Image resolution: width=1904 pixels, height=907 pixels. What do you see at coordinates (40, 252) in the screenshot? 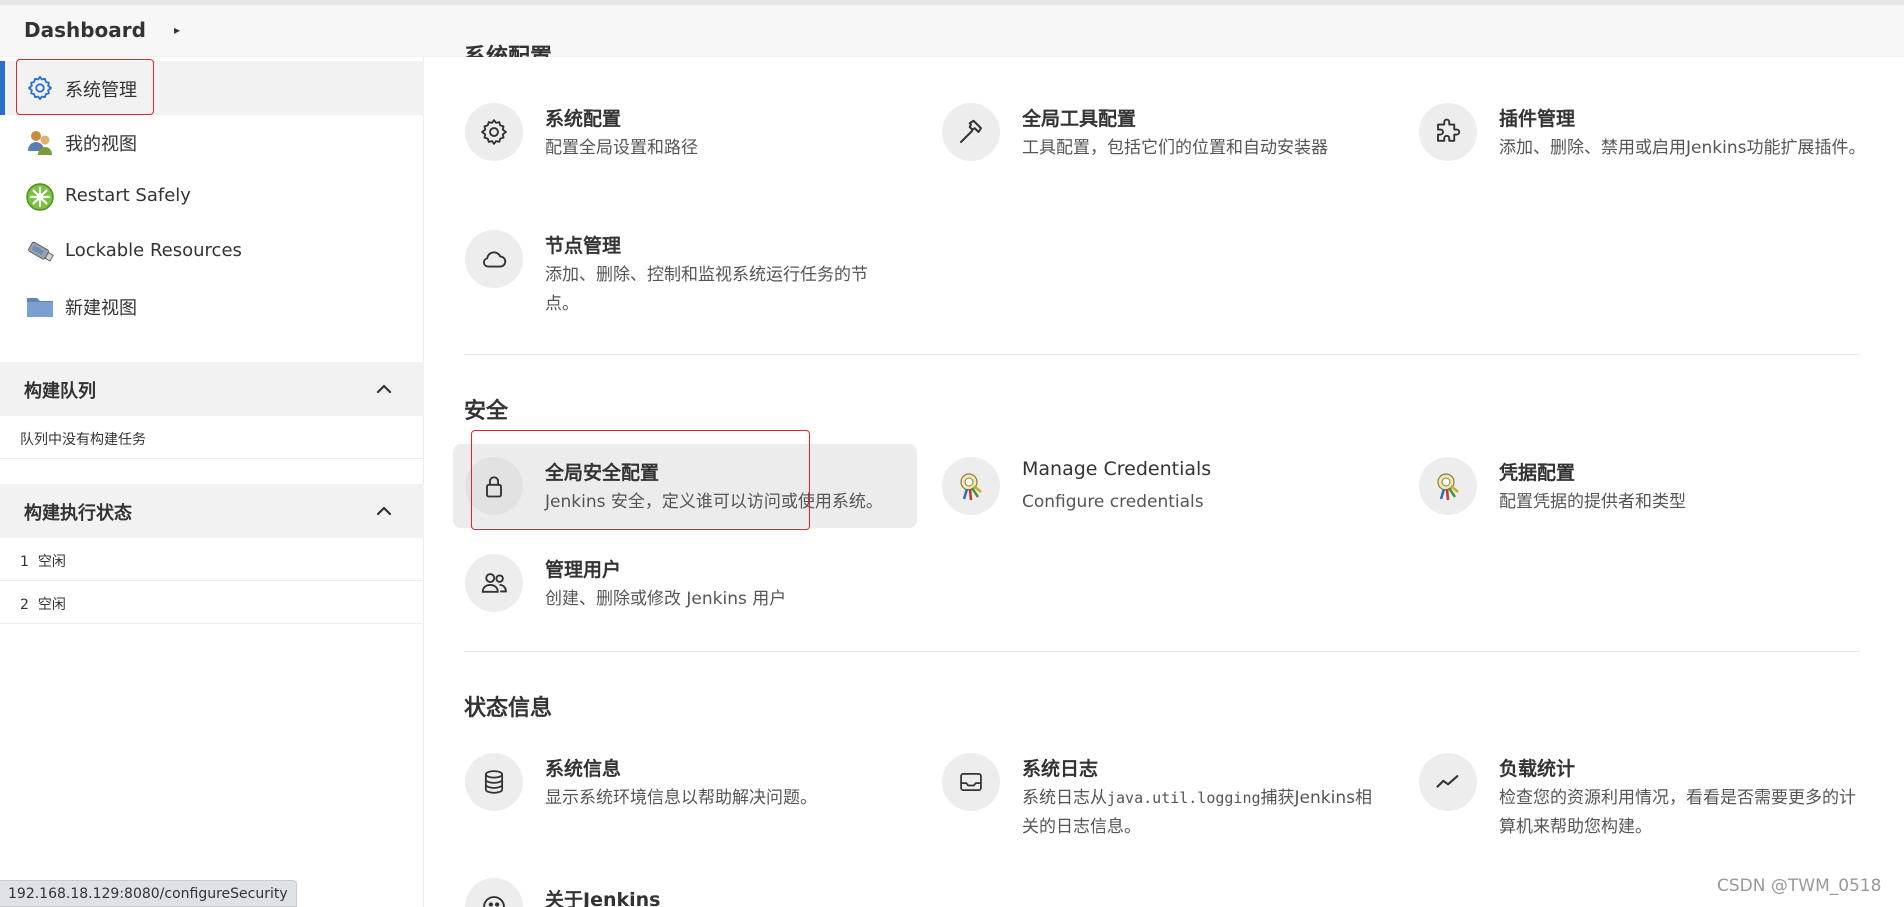
I see `usb-drive-icon` at bounding box center [40, 252].